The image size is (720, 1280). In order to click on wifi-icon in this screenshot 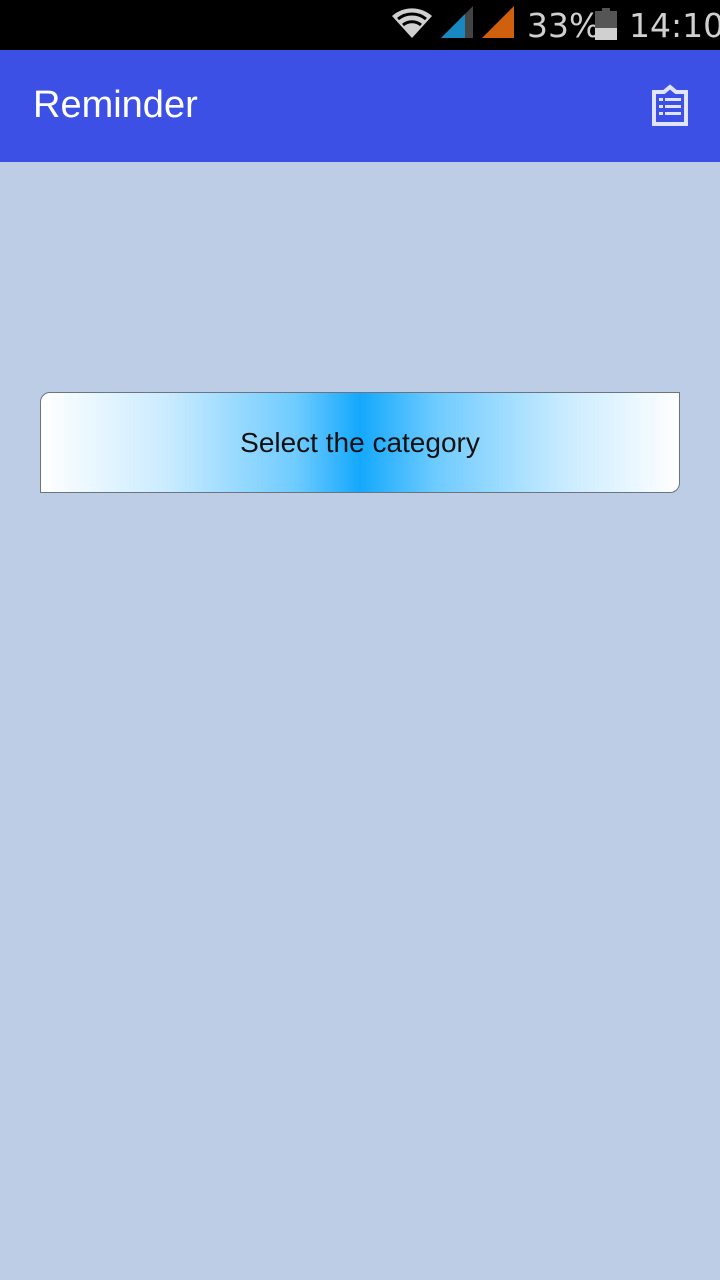, I will do `click(412, 23)`.